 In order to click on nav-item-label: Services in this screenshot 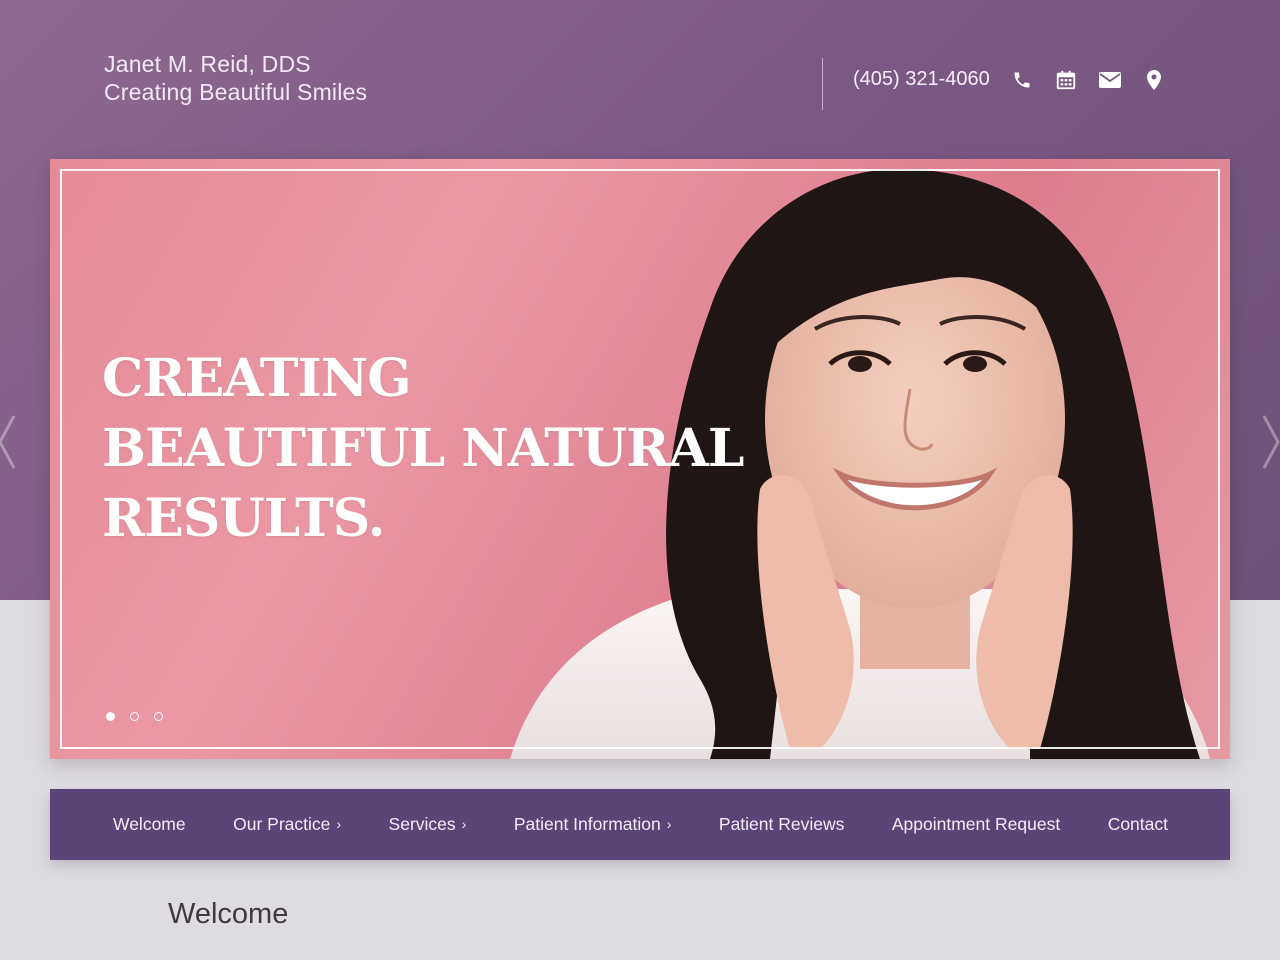, I will do `click(422, 824)`.